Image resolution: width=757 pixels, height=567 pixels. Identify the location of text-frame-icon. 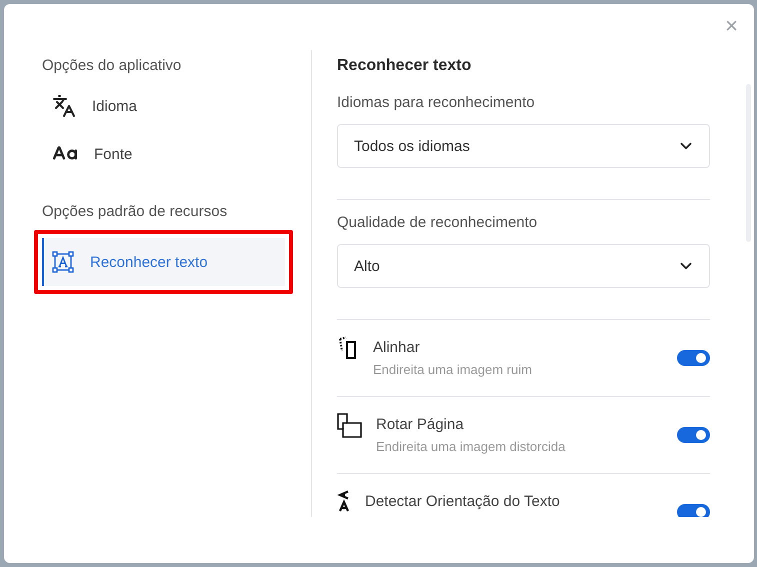
(63, 262).